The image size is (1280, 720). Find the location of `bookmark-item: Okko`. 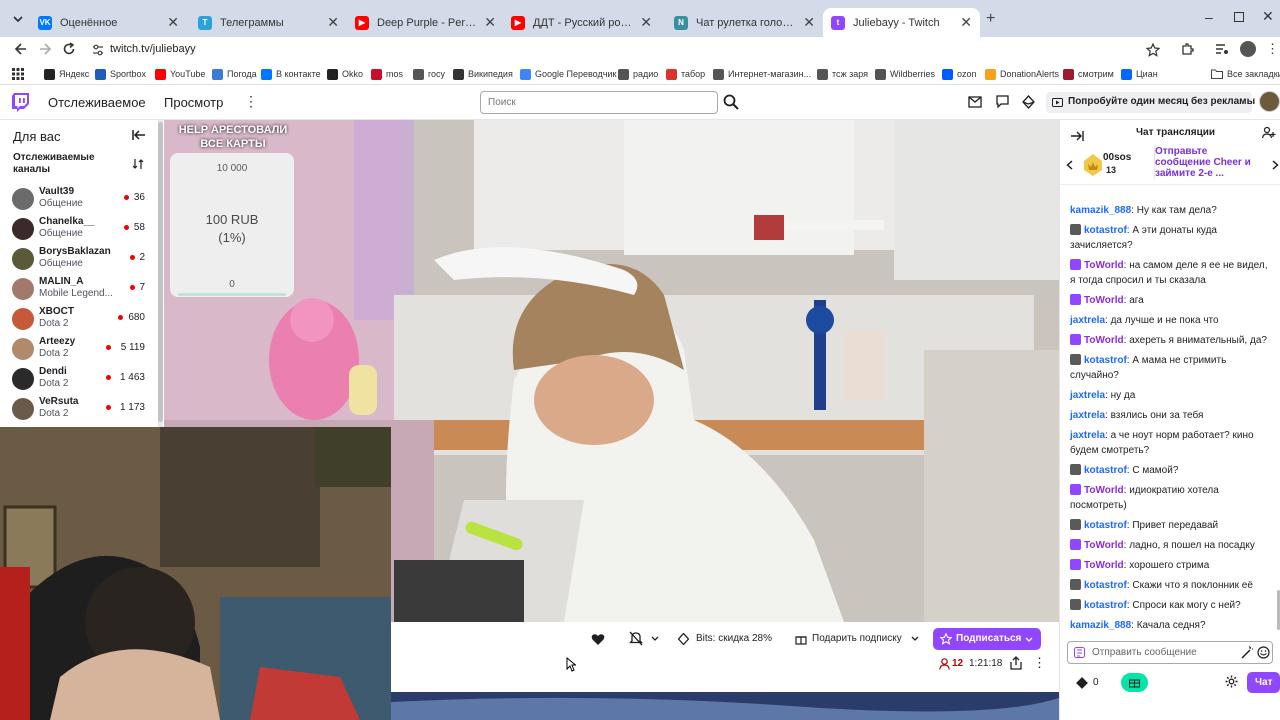

bookmark-item: Okko is located at coordinates (345, 74).